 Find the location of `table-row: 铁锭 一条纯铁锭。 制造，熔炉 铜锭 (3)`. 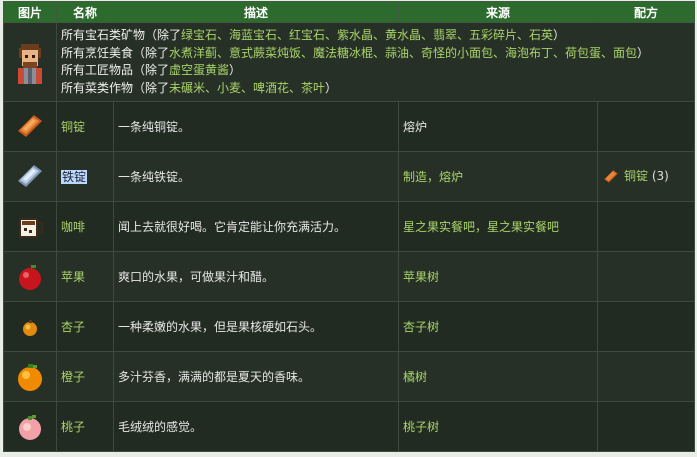

table-row: 铁锭 一条纯铁锭。 制造，熔炉 铜锭 (3) is located at coordinates (349, 176).